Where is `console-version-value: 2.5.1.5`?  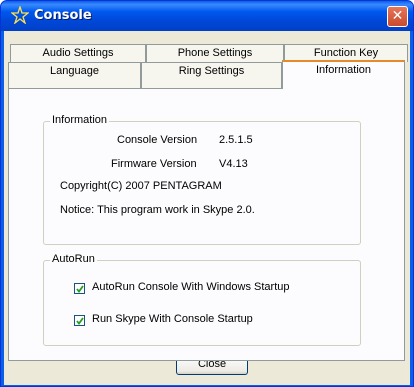 console-version-value: 2.5.1.5 is located at coordinates (236, 140).